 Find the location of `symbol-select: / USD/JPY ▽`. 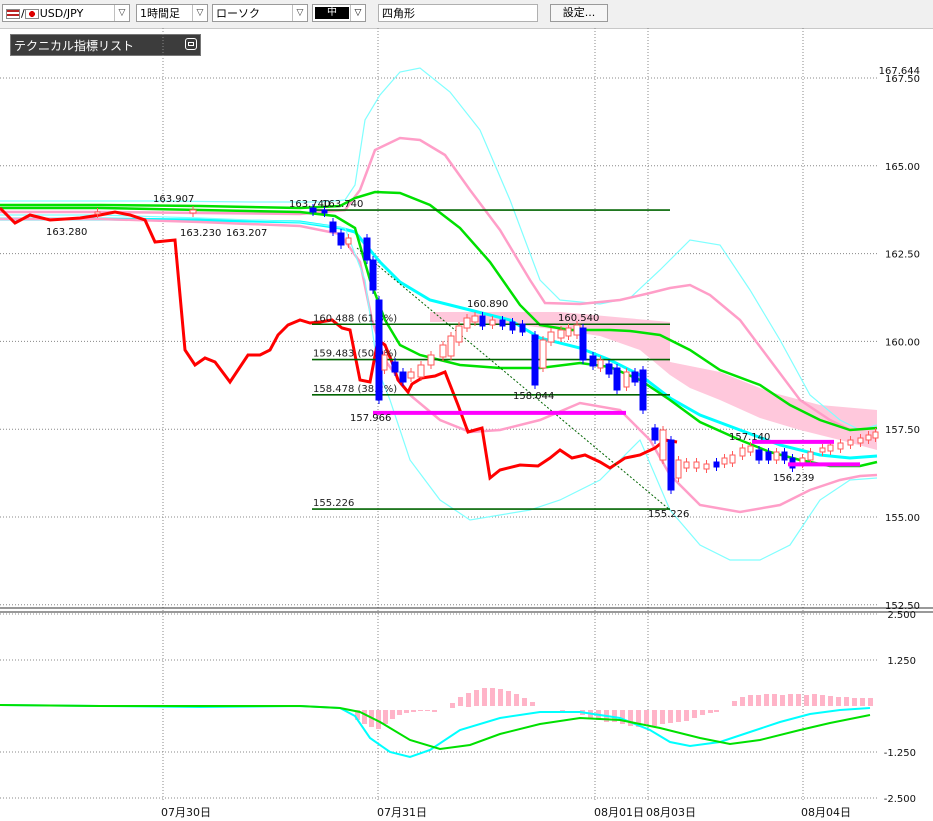

symbol-select: / USD/JPY ▽ is located at coordinates (66, 13).